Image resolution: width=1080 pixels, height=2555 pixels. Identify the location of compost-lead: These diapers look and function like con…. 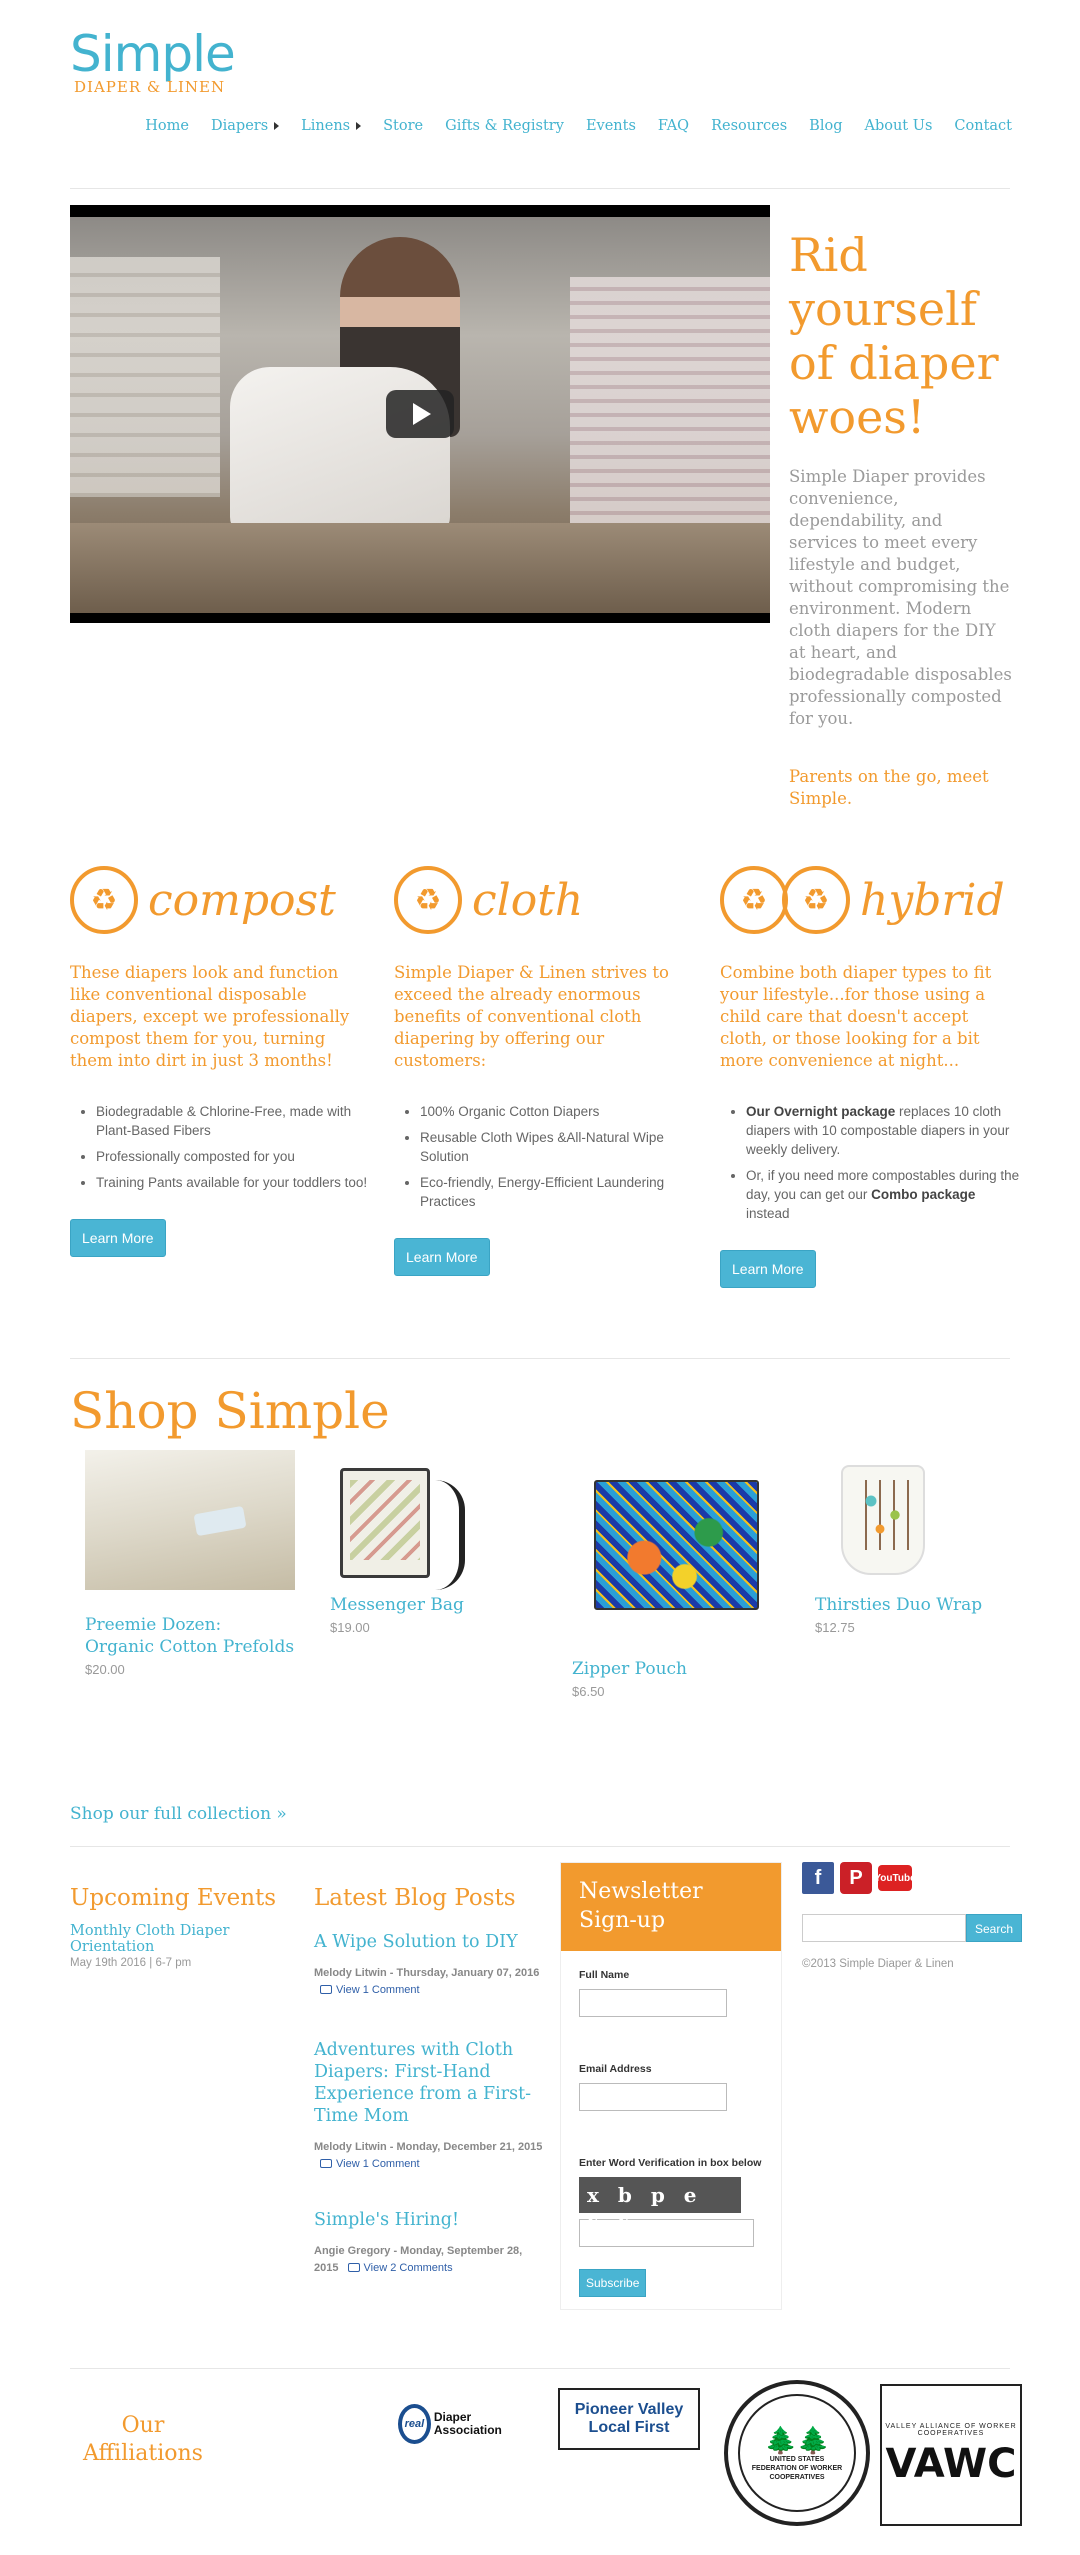
(210, 1016).